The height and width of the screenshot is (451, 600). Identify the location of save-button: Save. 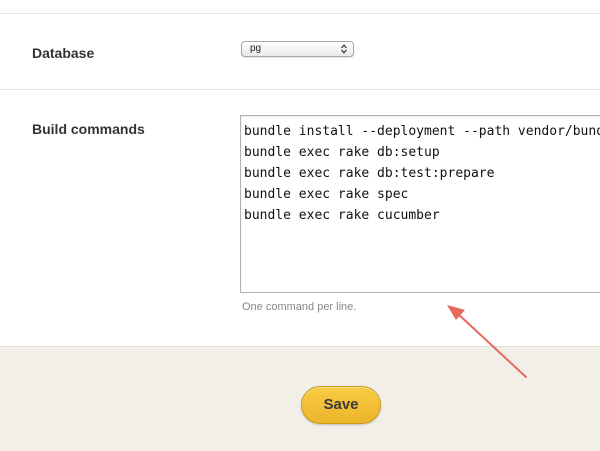
(341, 405).